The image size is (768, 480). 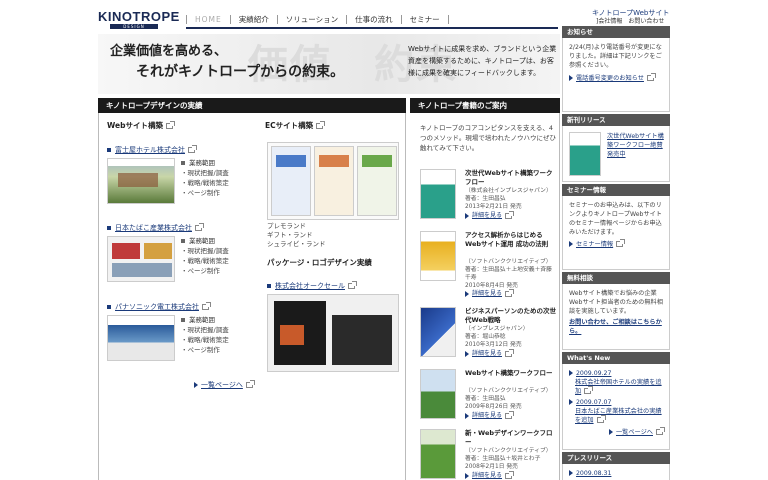 I want to click on client-thumbnail-panasonic, so click(x=141, y=338).